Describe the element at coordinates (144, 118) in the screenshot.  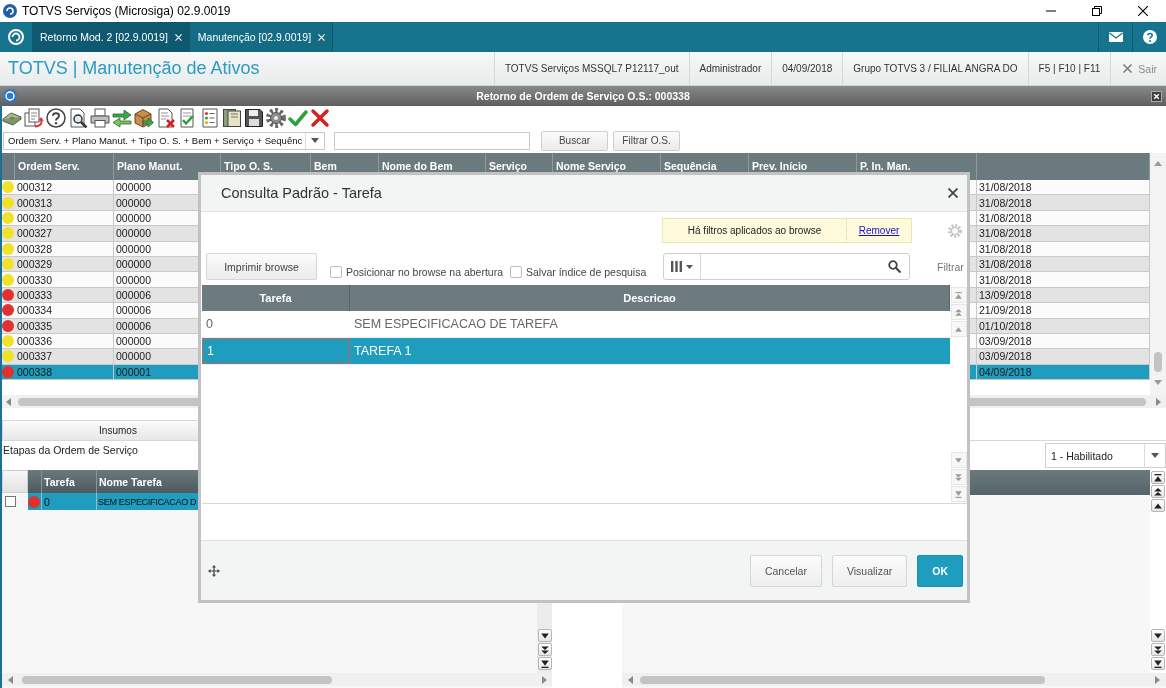
I see `box-arrow-icon` at that location.